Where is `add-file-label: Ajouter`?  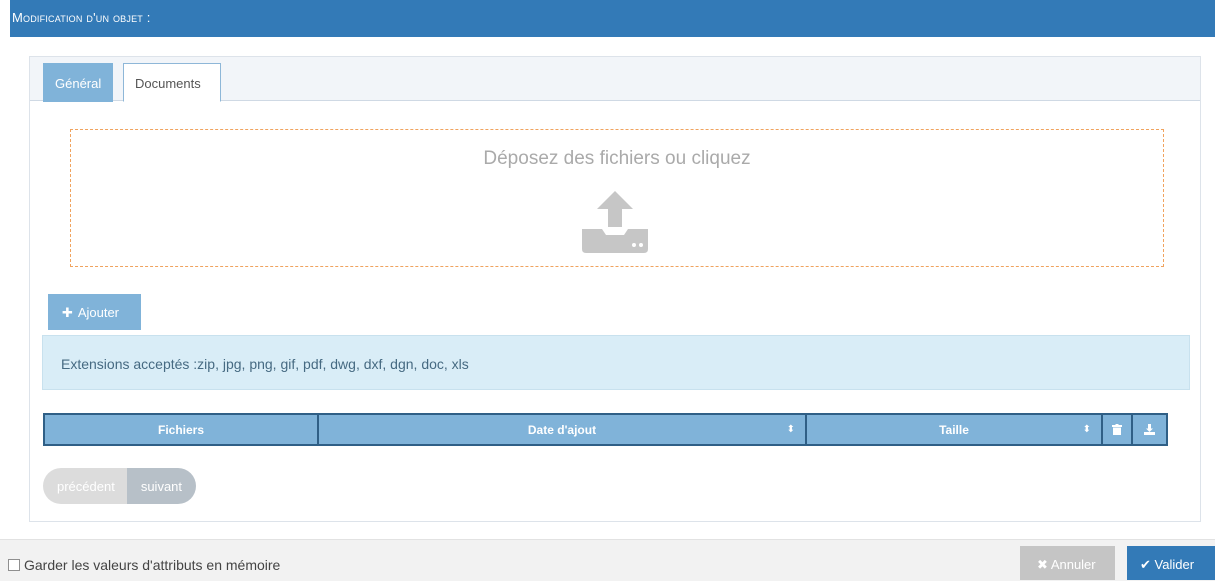
add-file-label: Ajouter is located at coordinates (98, 312).